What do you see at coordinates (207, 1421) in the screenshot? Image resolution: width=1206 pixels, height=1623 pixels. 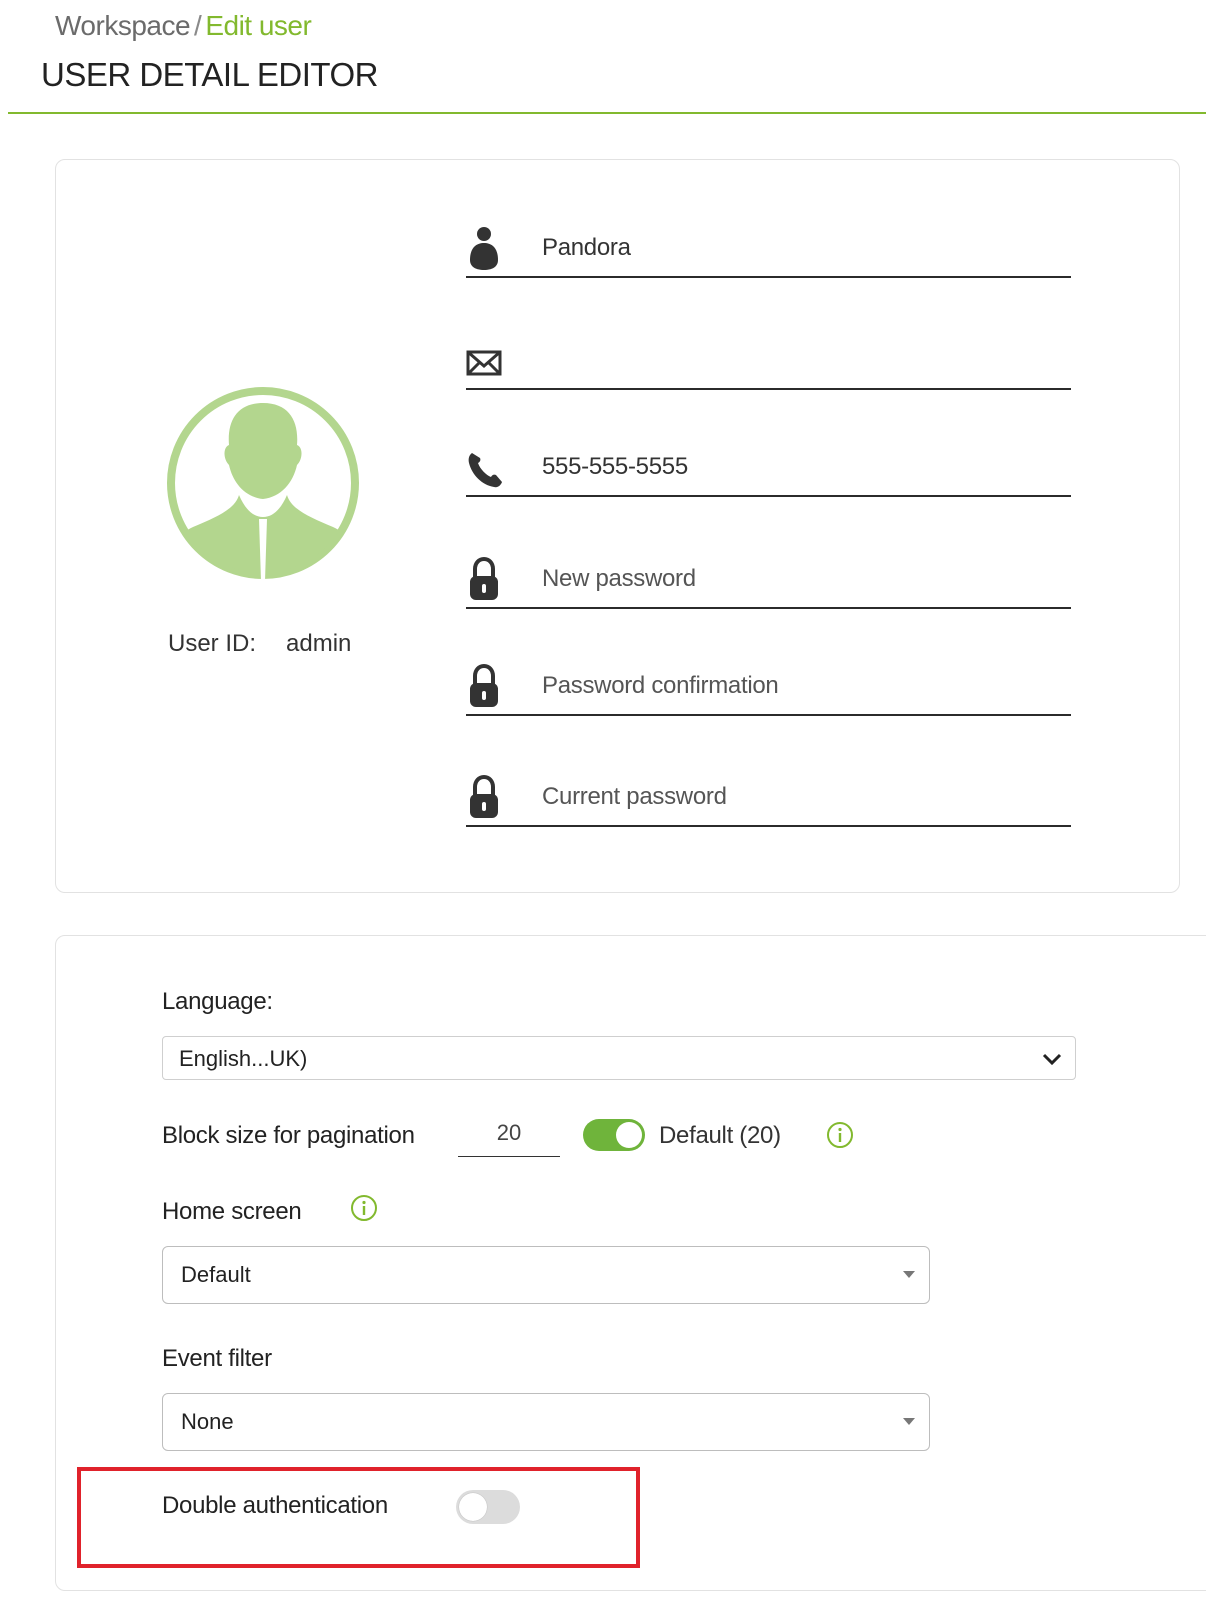 I see `event-filter-value: None` at bounding box center [207, 1421].